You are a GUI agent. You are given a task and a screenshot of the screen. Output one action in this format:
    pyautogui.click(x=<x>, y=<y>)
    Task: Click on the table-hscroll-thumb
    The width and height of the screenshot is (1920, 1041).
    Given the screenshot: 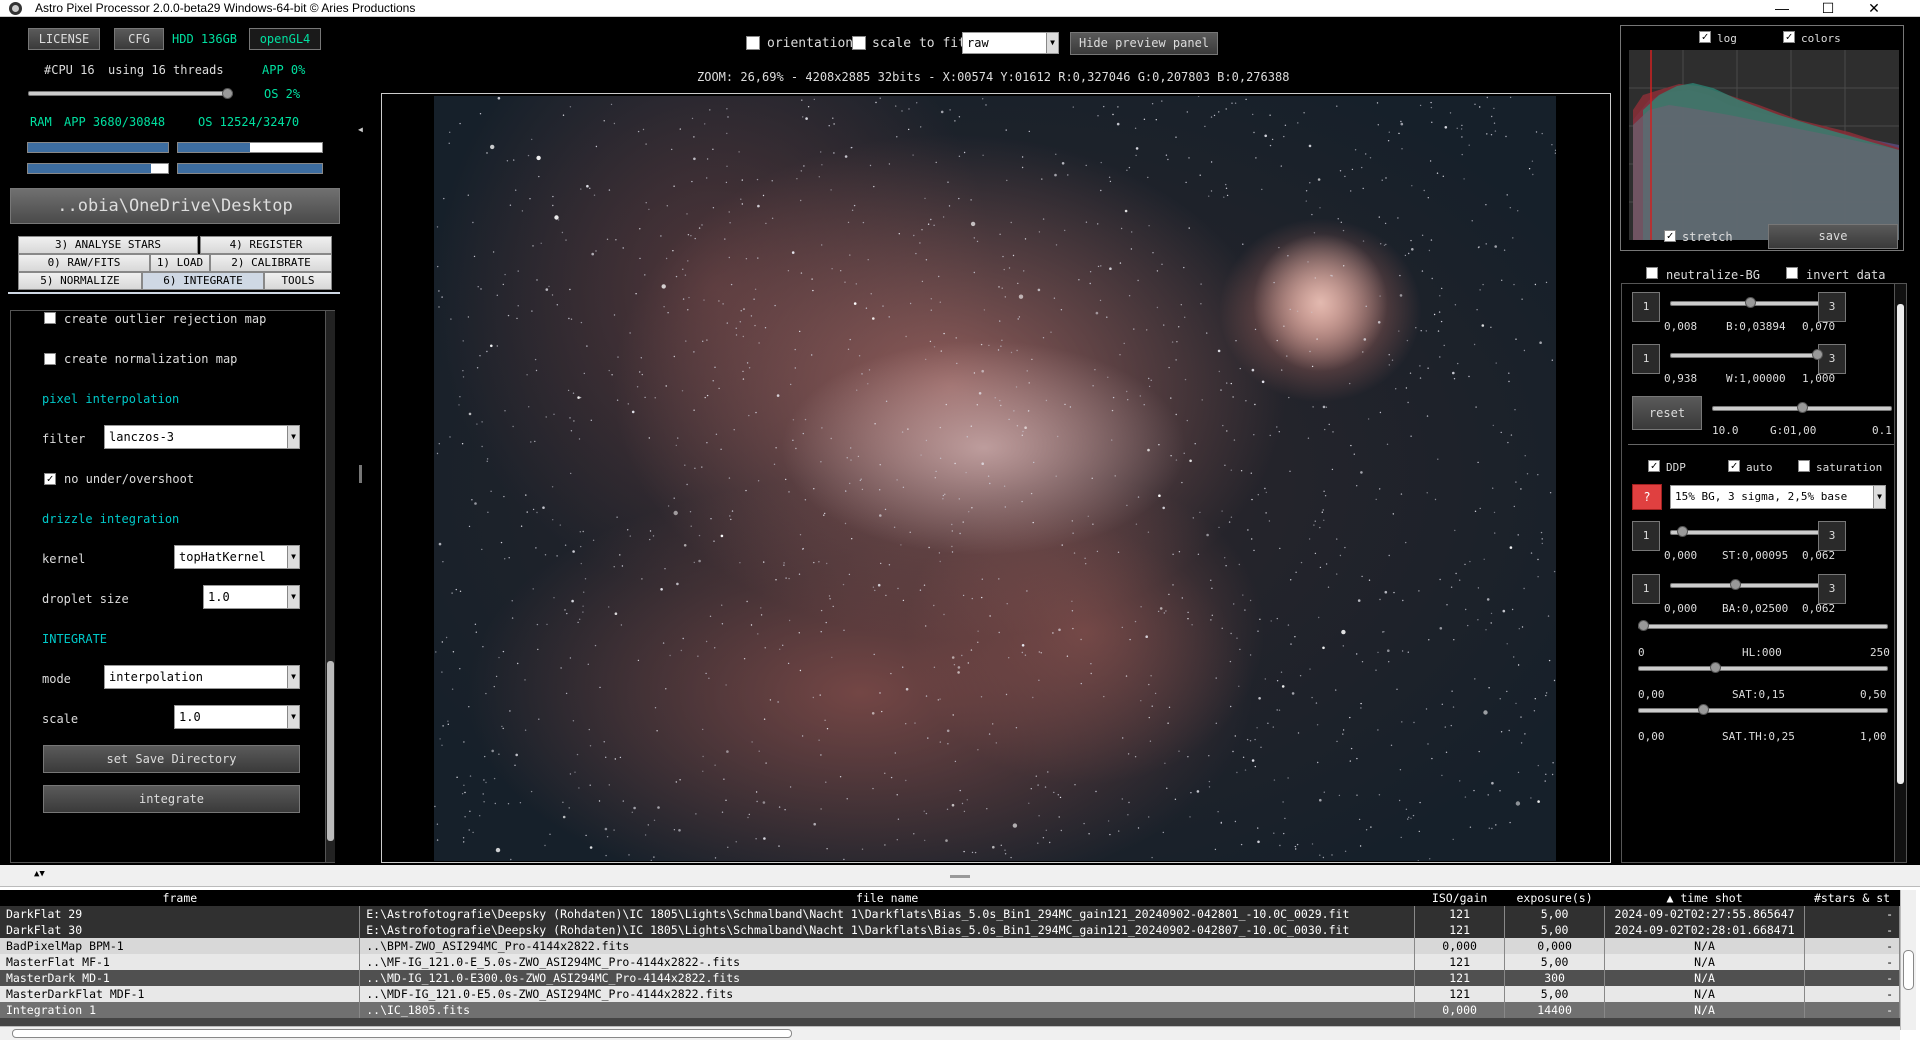 What is the action you would take?
    pyautogui.click(x=402, y=1033)
    